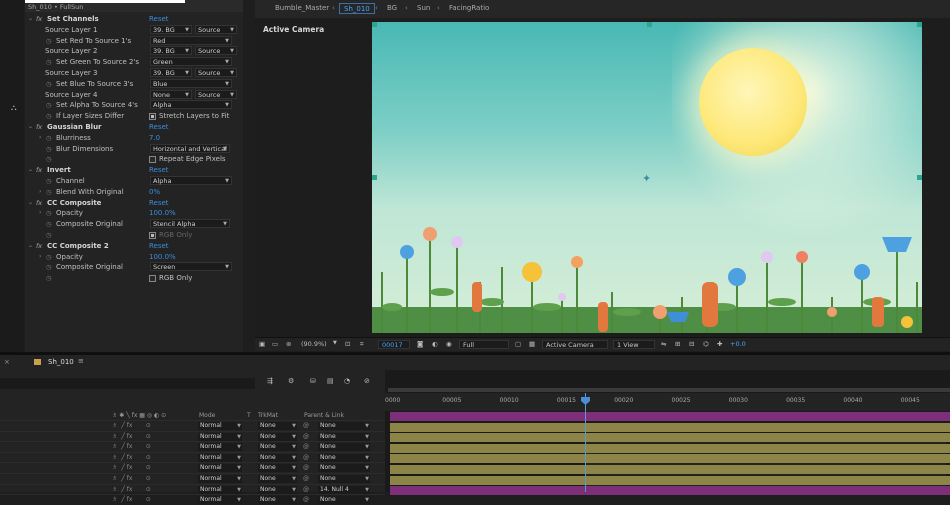  I want to click on property-dropdown: Green ▼, so click(191, 62).